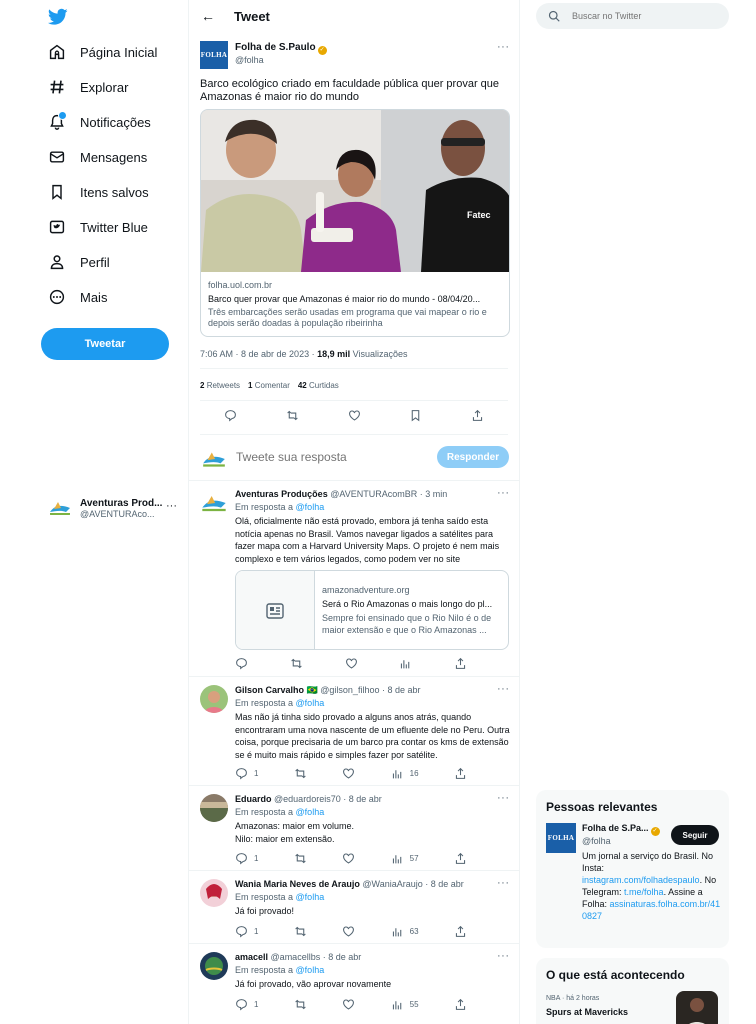 This screenshot has height=1024, width=756. I want to click on nav-item-label: Itens salvos, so click(114, 192).